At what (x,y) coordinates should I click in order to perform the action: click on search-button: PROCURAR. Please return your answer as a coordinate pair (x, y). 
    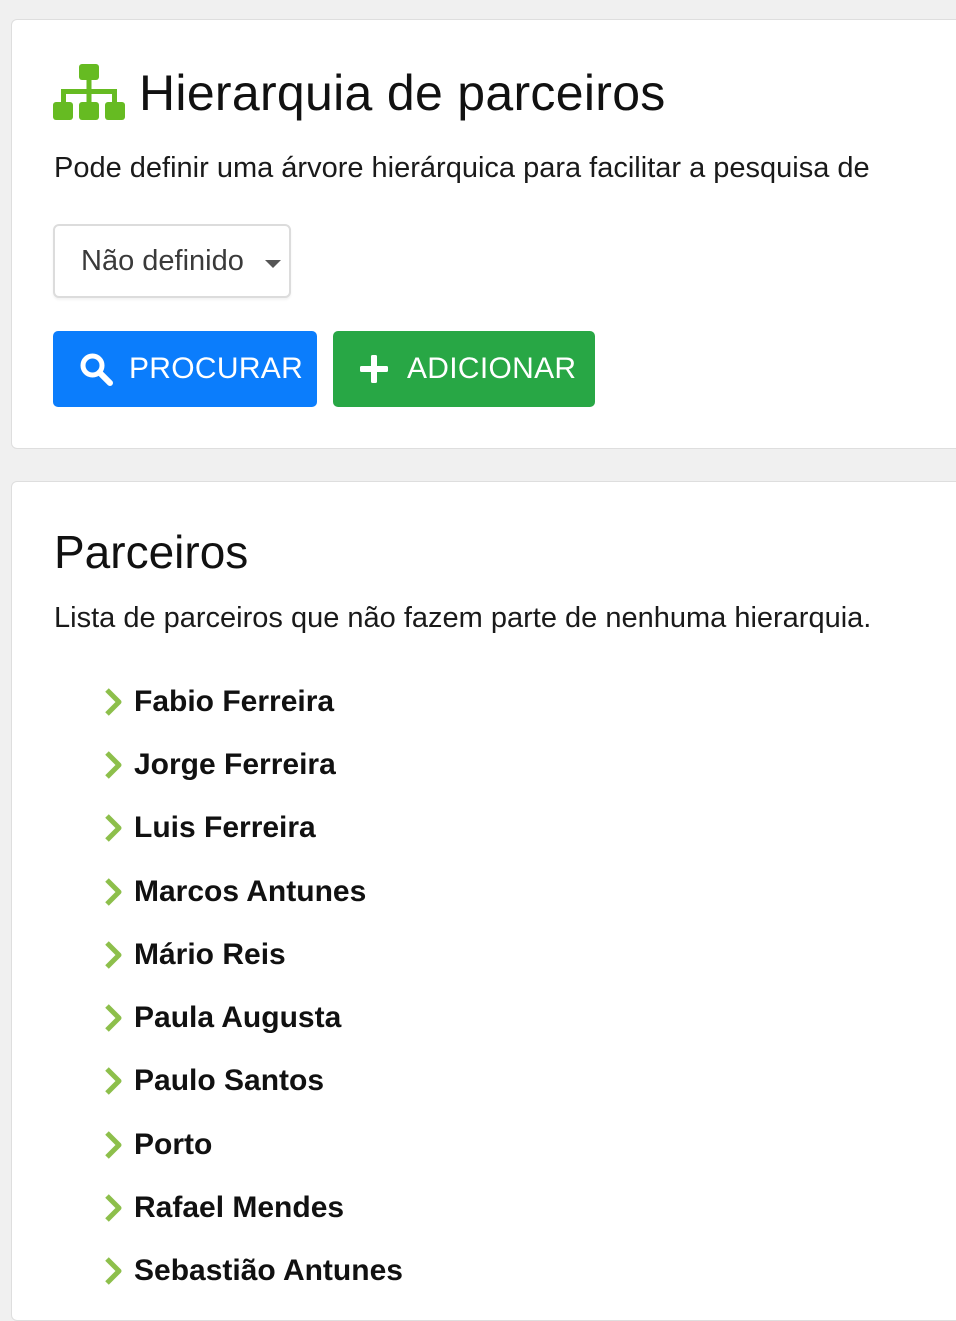
    Looking at the image, I should click on (185, 369).